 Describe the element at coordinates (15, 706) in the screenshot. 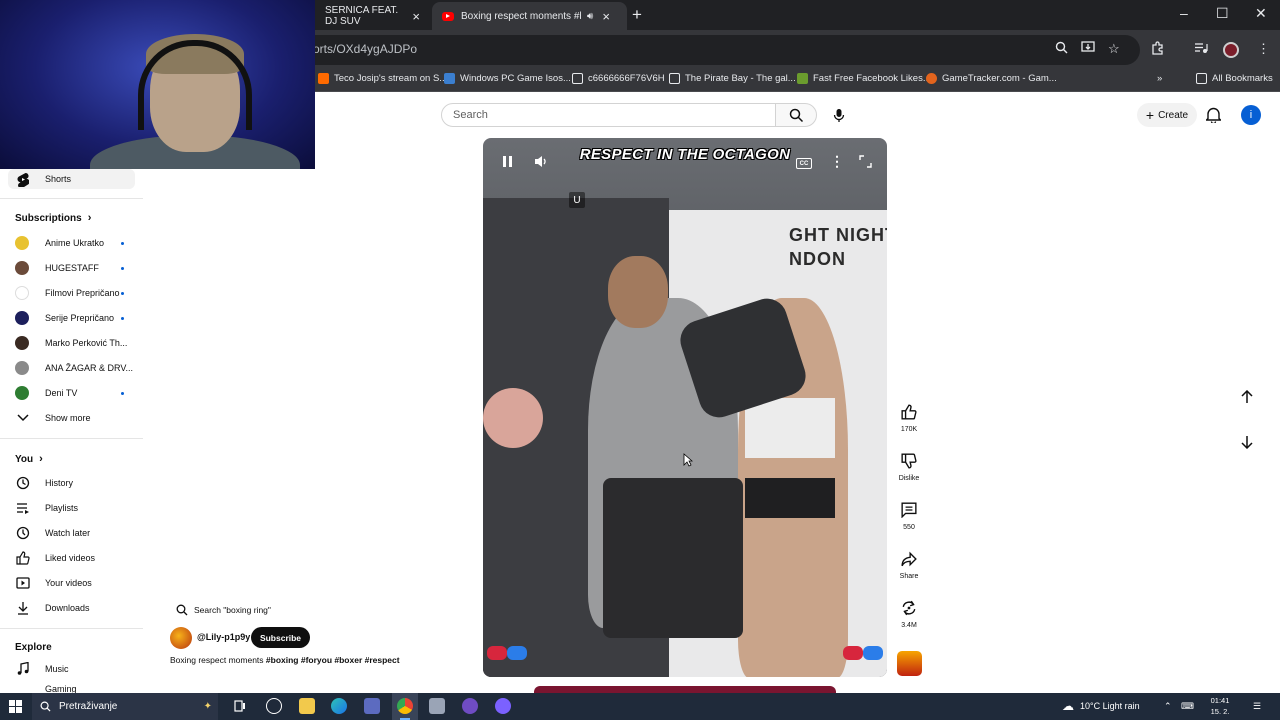

I see `windows-start-icon` at that location.